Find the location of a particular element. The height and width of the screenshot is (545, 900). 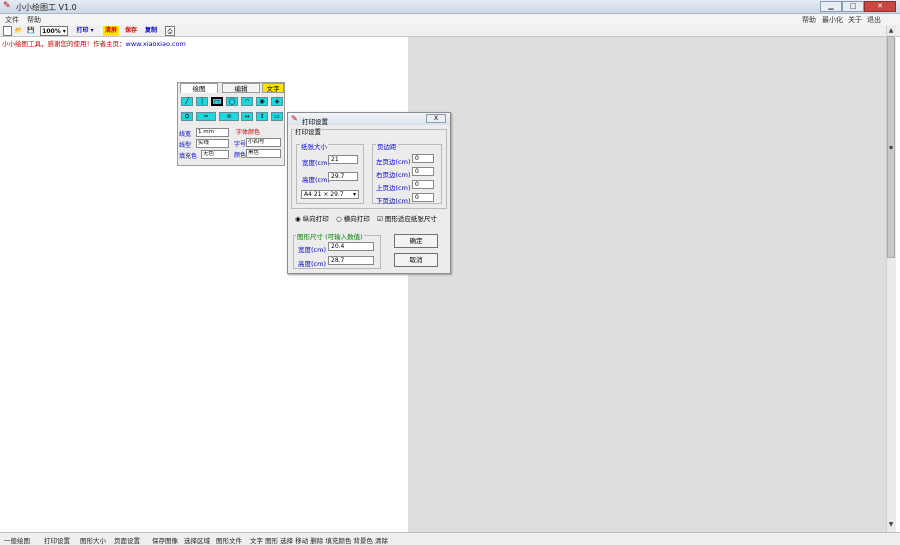

maximize-button: □ is located at coordinates (853, 6).